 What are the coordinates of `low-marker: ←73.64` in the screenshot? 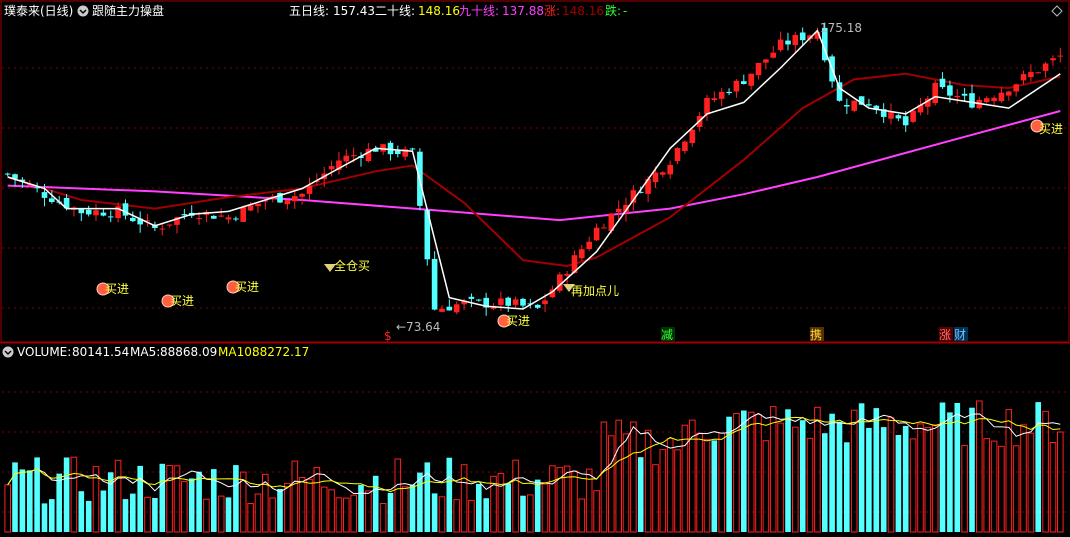 It's located at (418, 327).